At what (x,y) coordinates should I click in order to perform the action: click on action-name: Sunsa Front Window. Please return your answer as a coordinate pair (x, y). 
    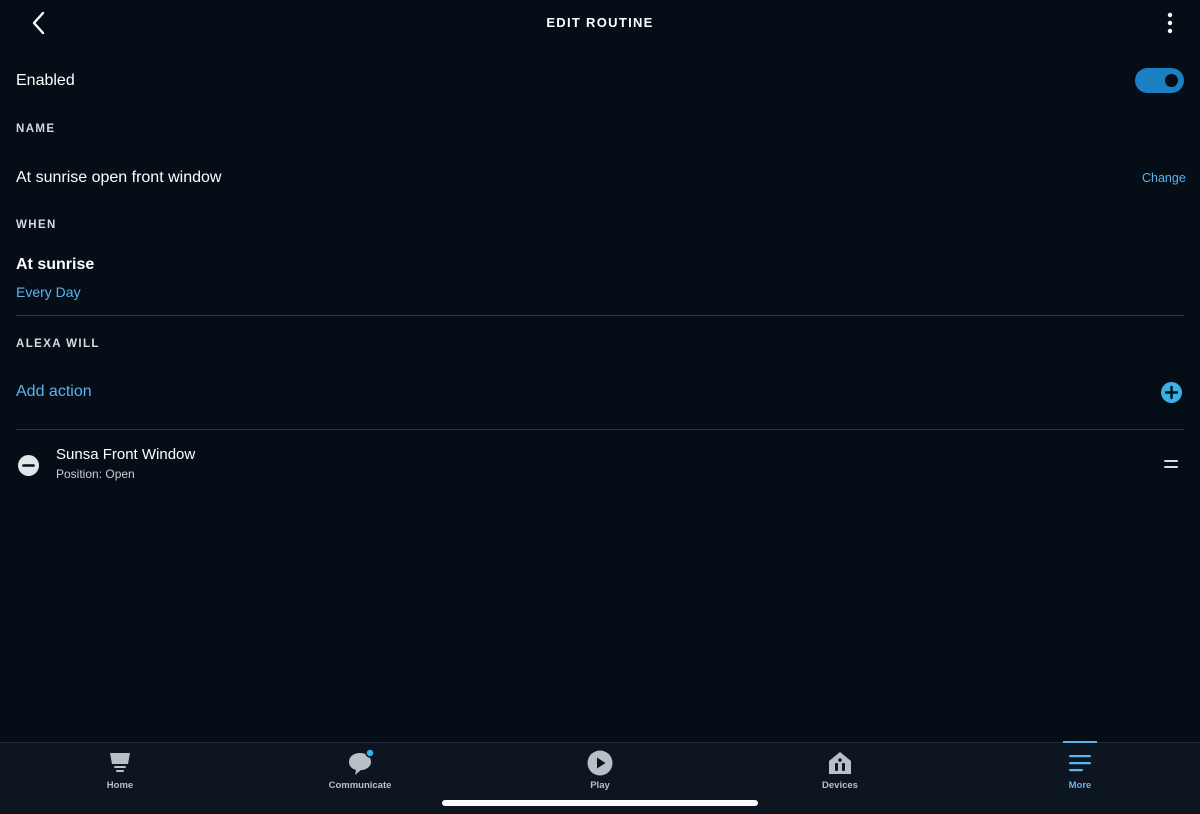
    Looking at the image, I should click on (125, 454).